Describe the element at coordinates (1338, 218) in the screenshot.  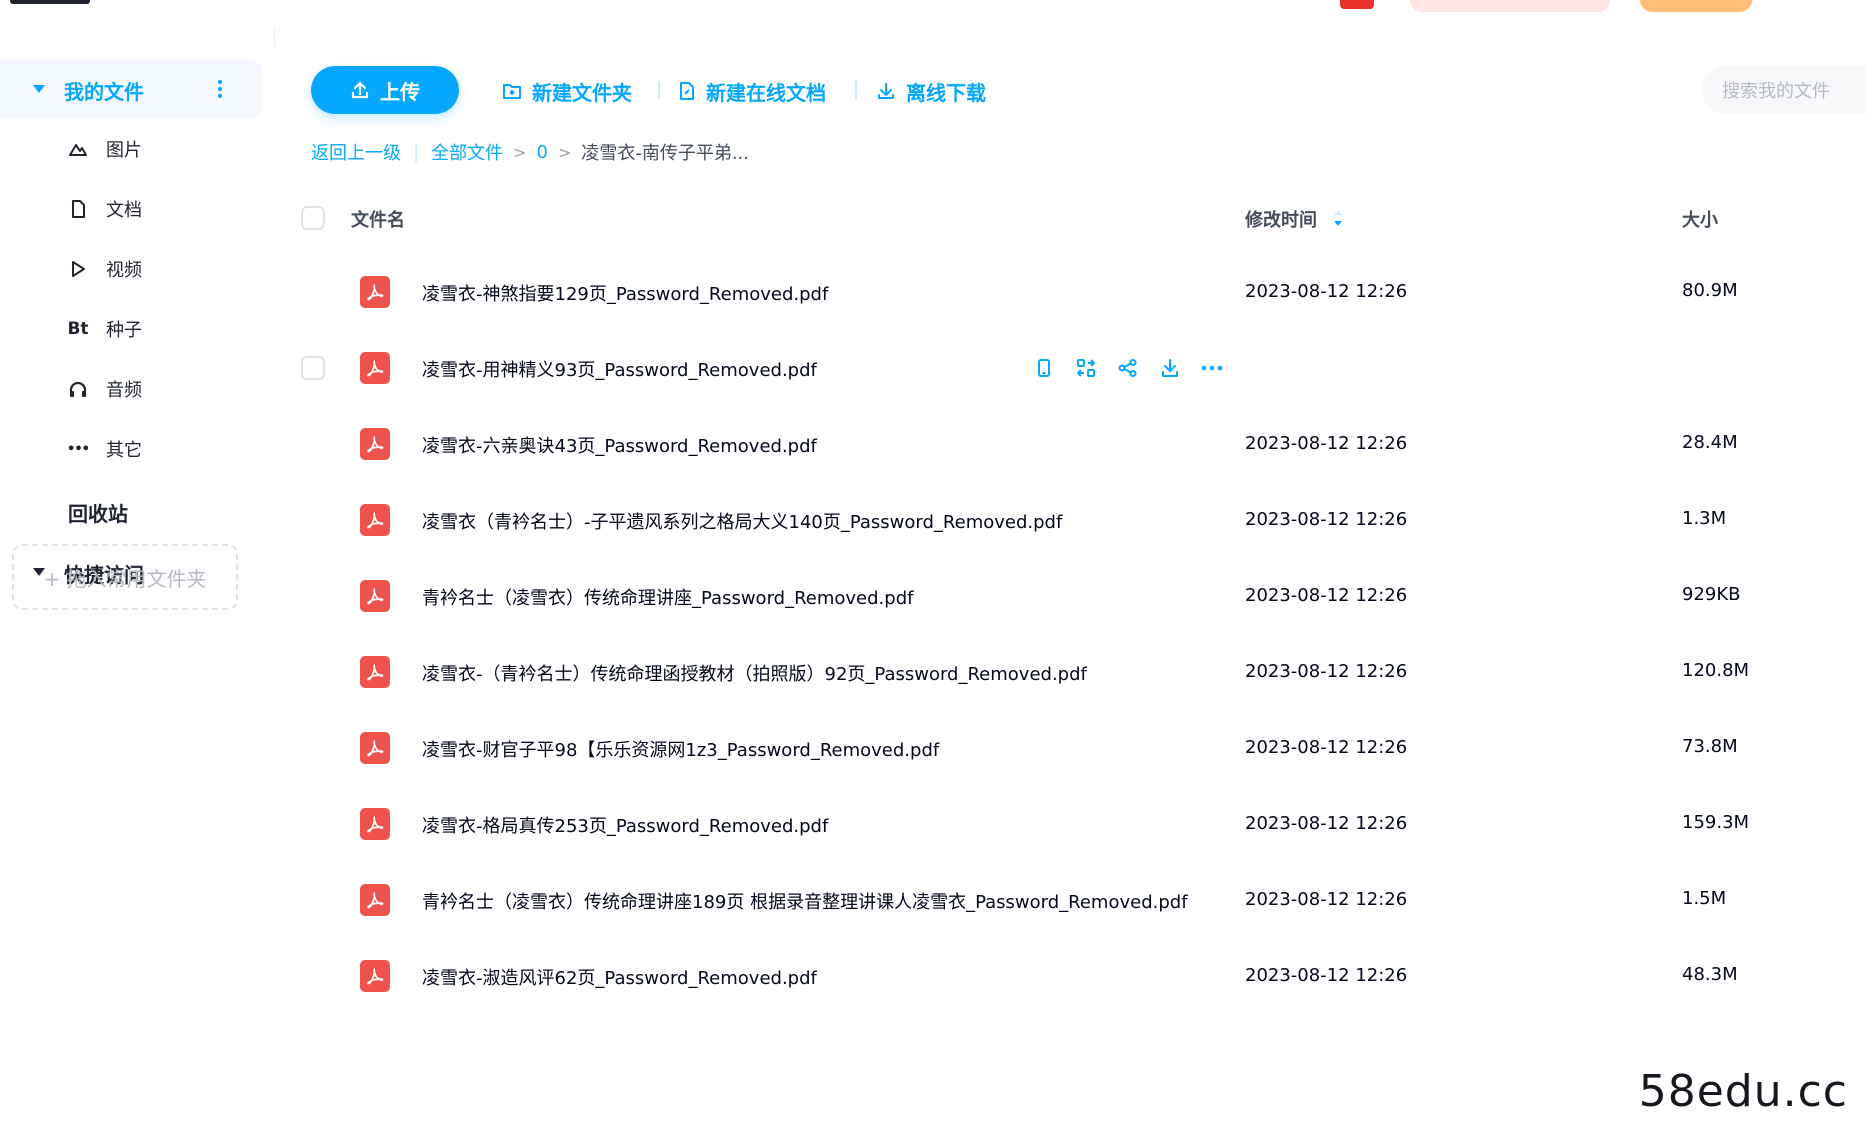
I see `sort-icon` at that location.